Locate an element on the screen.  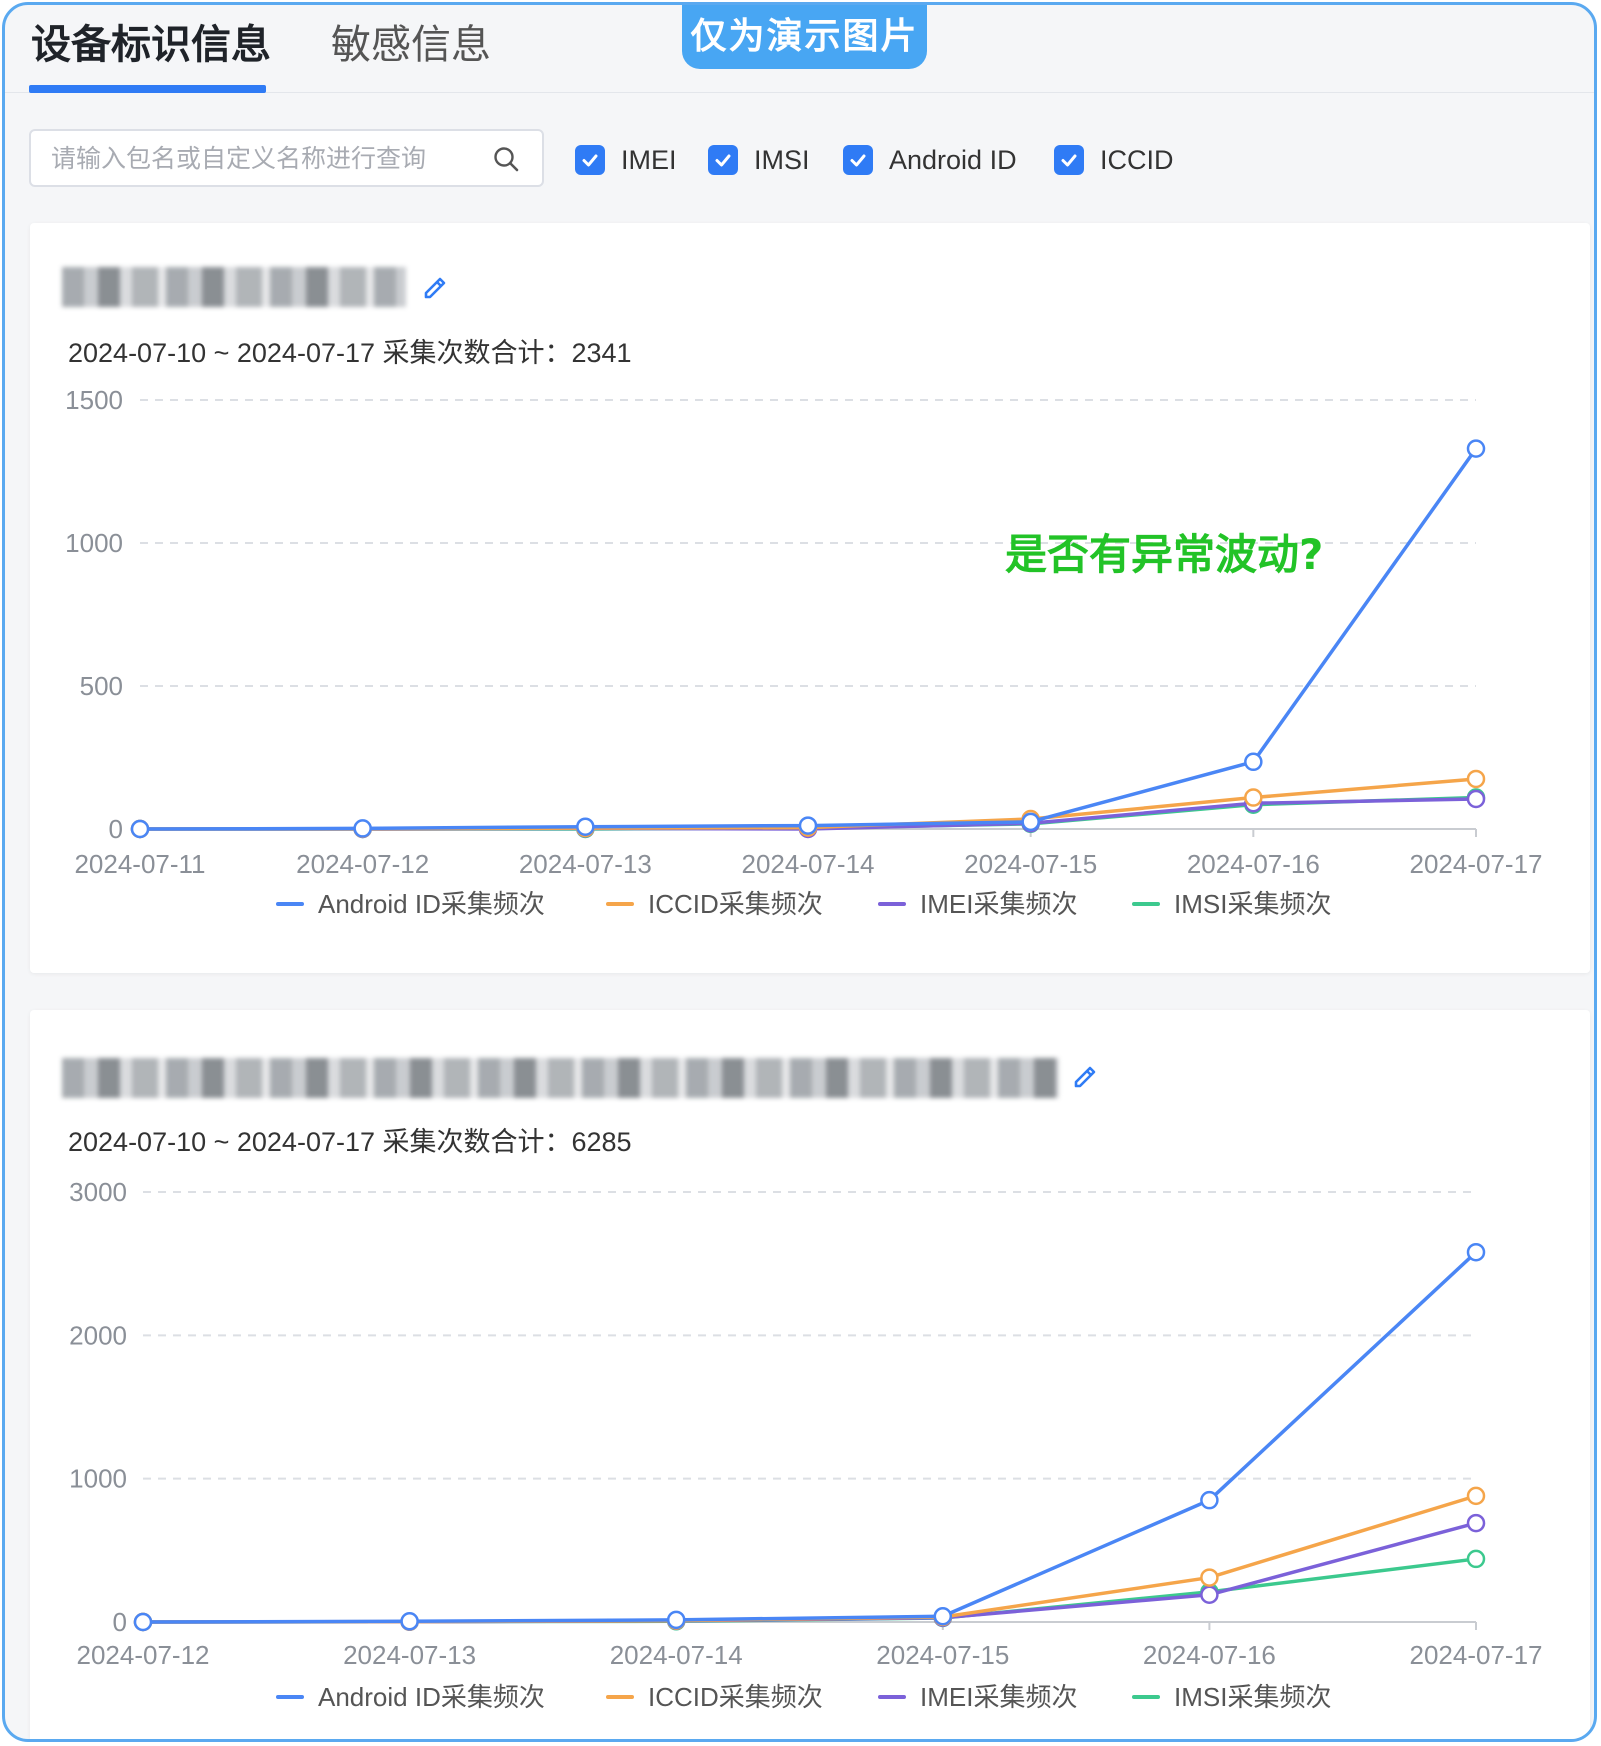
x-tick-label: 2024-07-11 is located at coordinates (139, 864).